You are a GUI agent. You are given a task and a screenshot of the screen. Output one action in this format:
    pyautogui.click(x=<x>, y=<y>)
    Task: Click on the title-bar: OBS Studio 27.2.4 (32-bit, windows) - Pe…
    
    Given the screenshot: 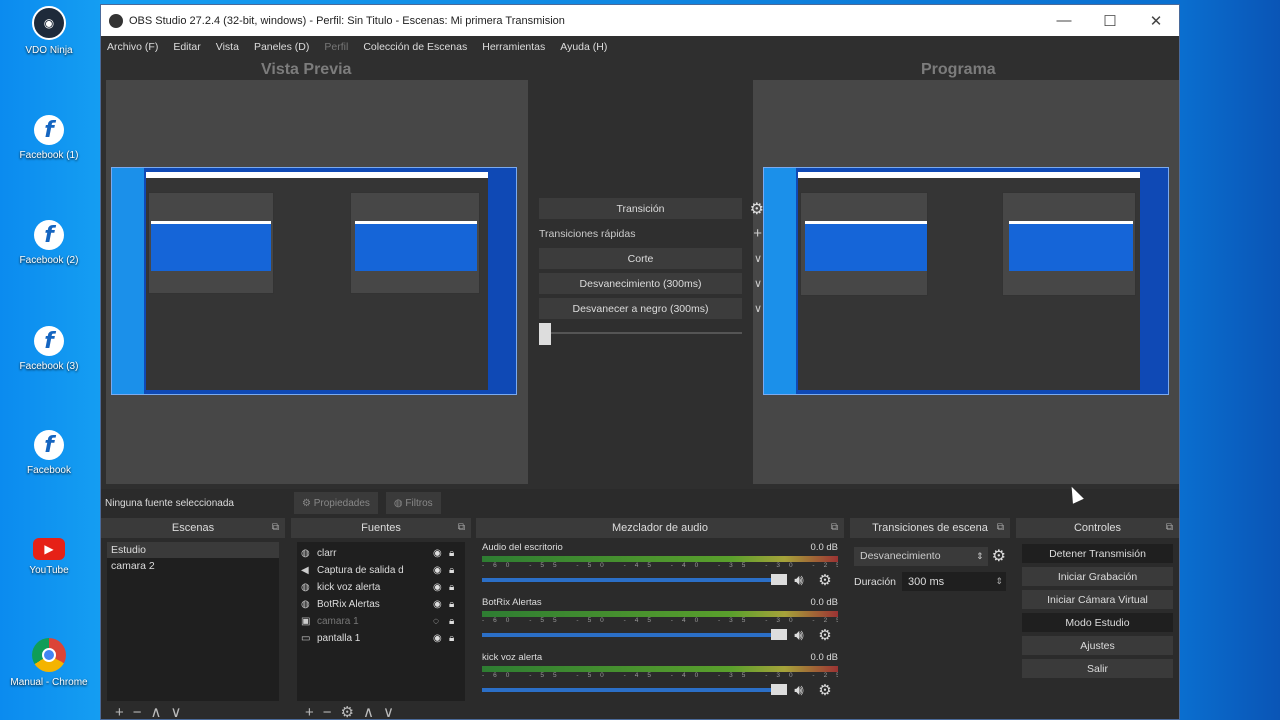 What is the action you would take?
    pyautogui.click(x=640, y=20)
    